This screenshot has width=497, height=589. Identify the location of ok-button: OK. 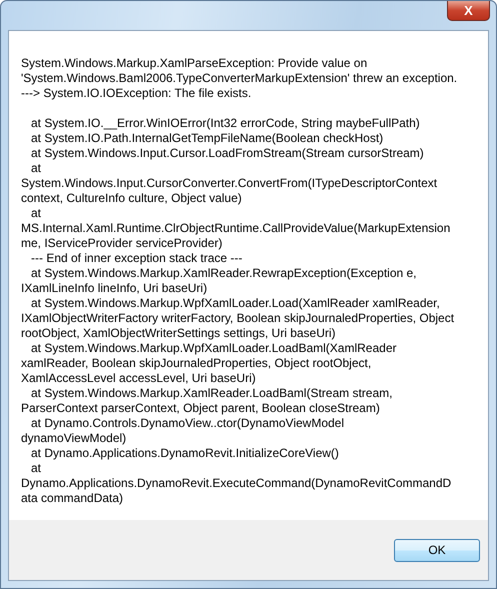
(437, 550).